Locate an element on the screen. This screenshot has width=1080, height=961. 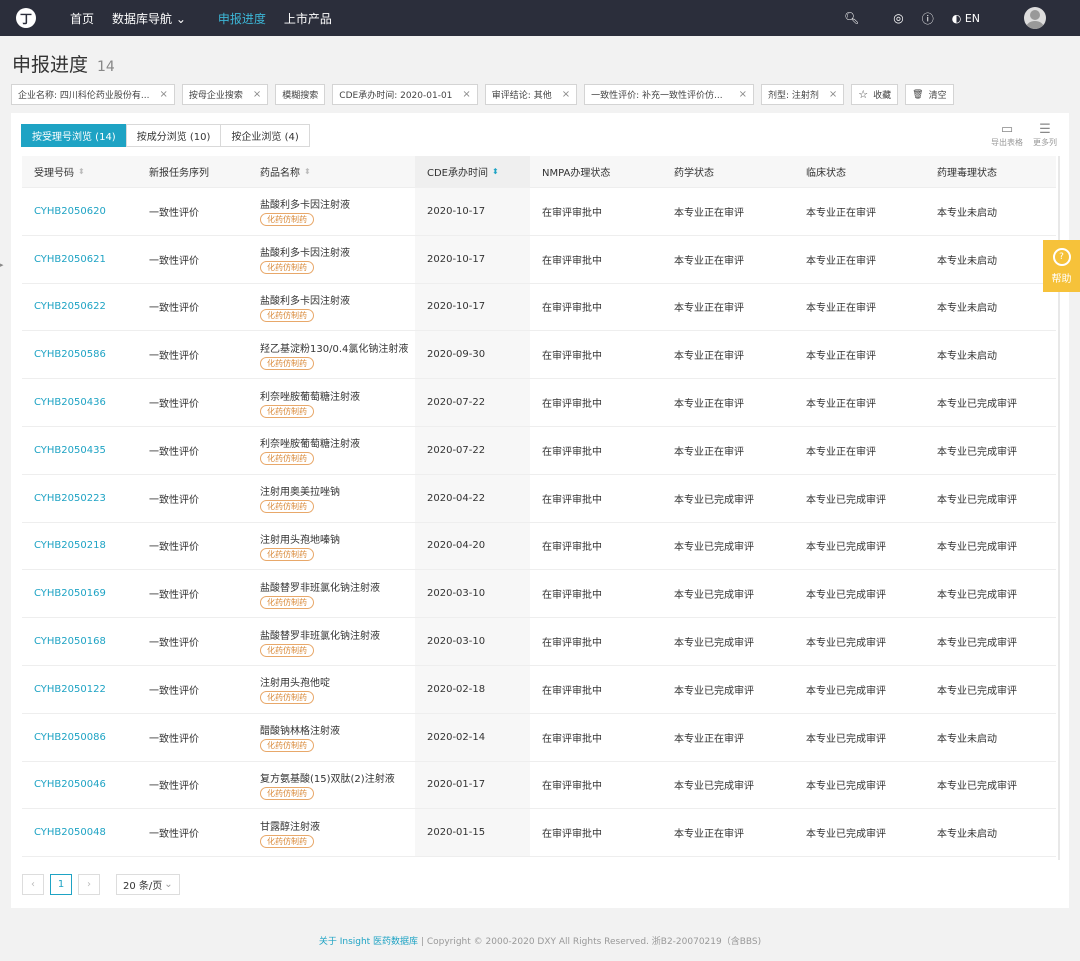
accept-number: CYHB2050169 is located at coordinates (70, 593).